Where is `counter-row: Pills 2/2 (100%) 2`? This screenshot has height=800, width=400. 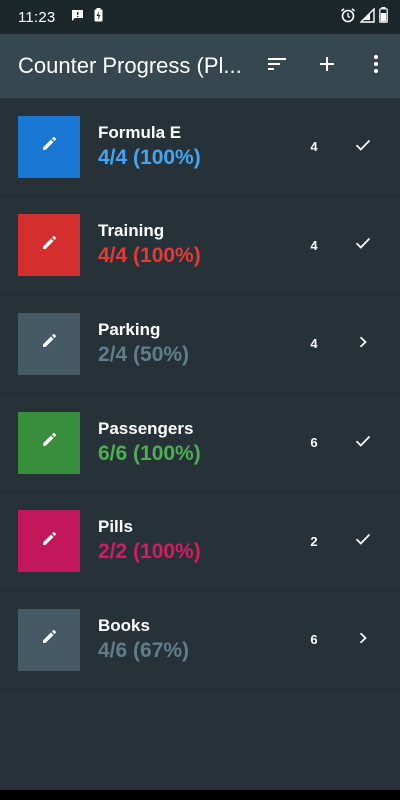
counter-row: Pills 2/2 (100%) 2 is located at coordinates (200, 541).